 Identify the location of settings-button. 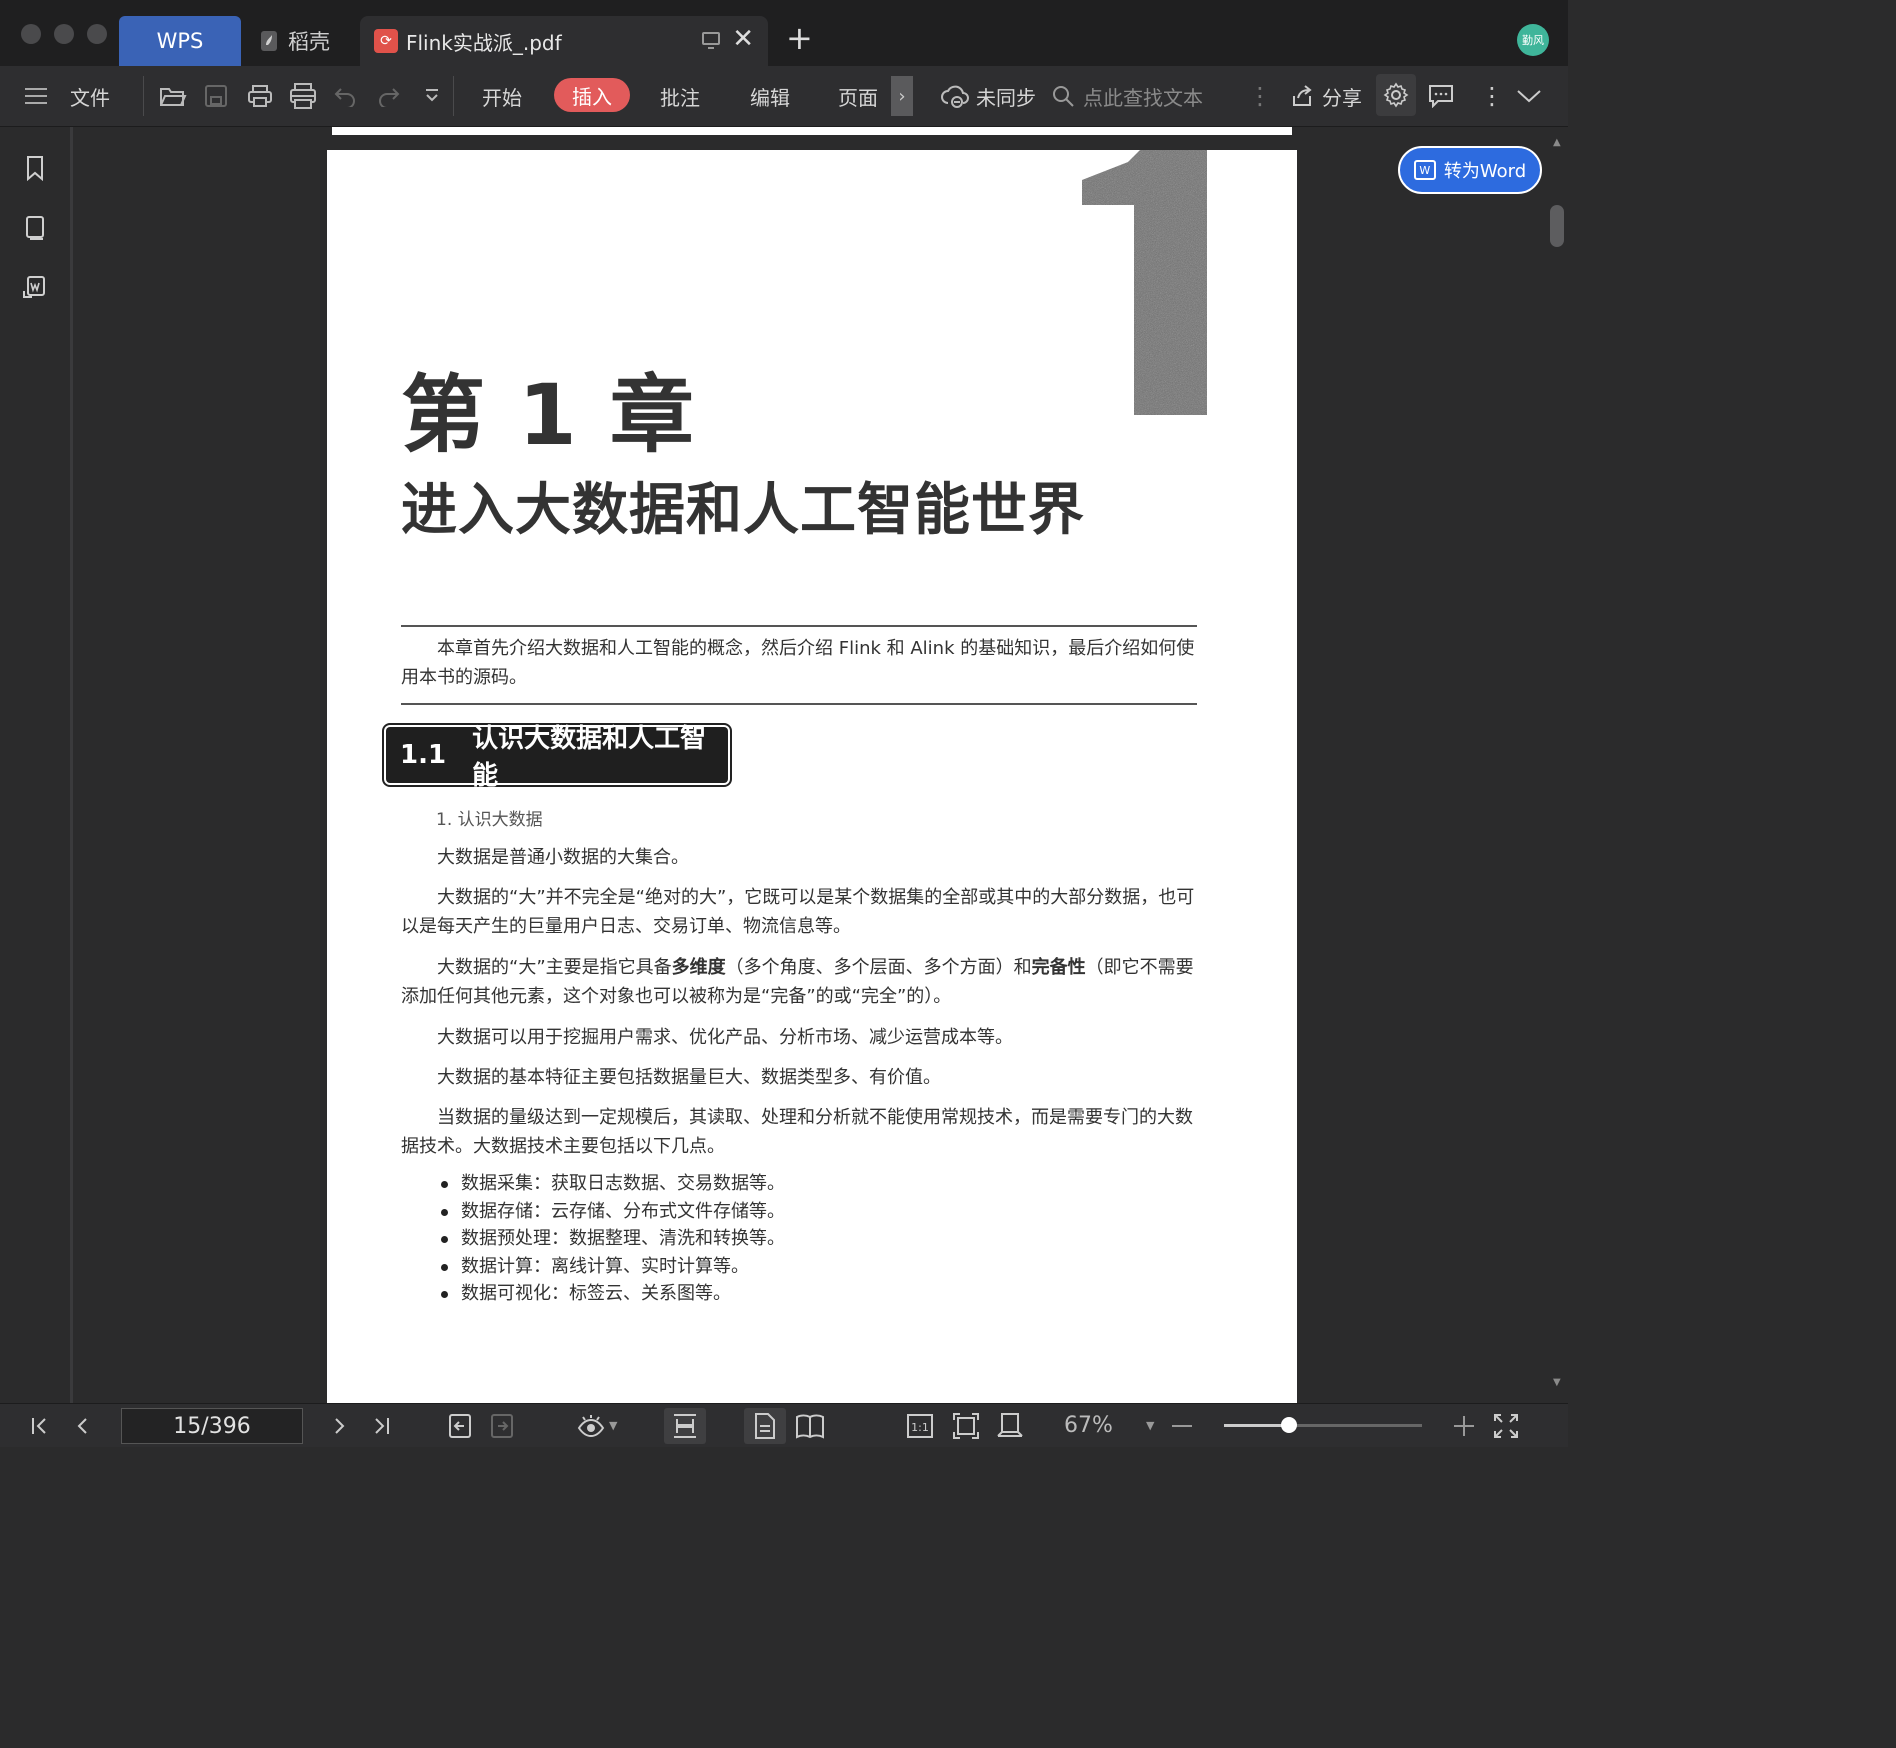
(1396, 95).